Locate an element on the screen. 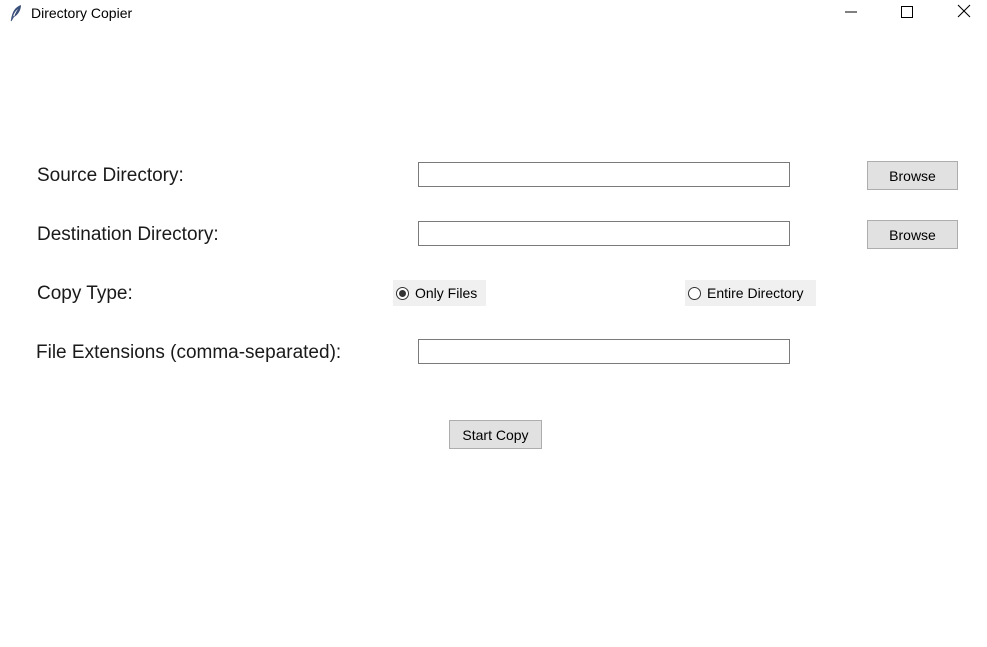 The height and width of the screenshot is (647, 987). source-directory-label: Source Directory: is located at coordinates (110, 175).